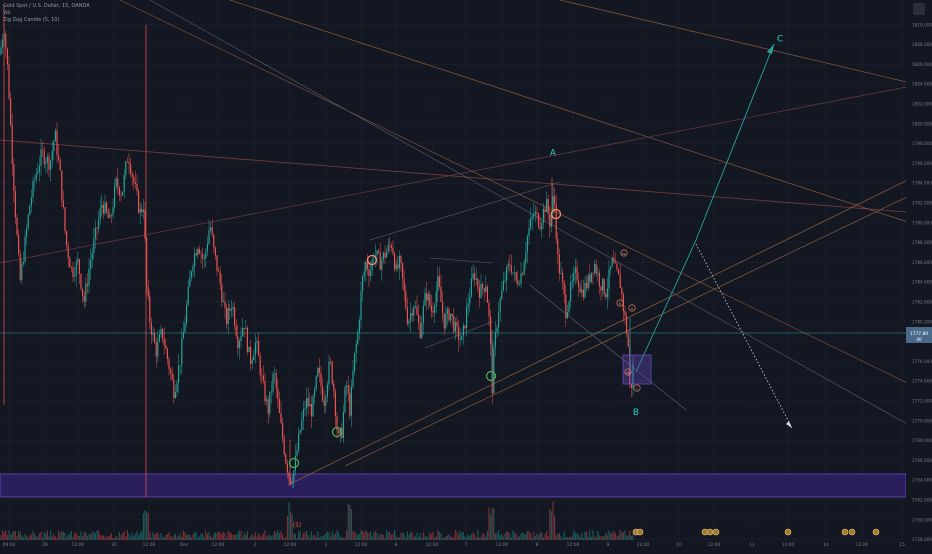 The width and height of the screenshot is (932, 554). What do you see at coordinates (919, 339) in the screenshot?
I see `current-price-sub: 00` at bounding box center [919, 339].